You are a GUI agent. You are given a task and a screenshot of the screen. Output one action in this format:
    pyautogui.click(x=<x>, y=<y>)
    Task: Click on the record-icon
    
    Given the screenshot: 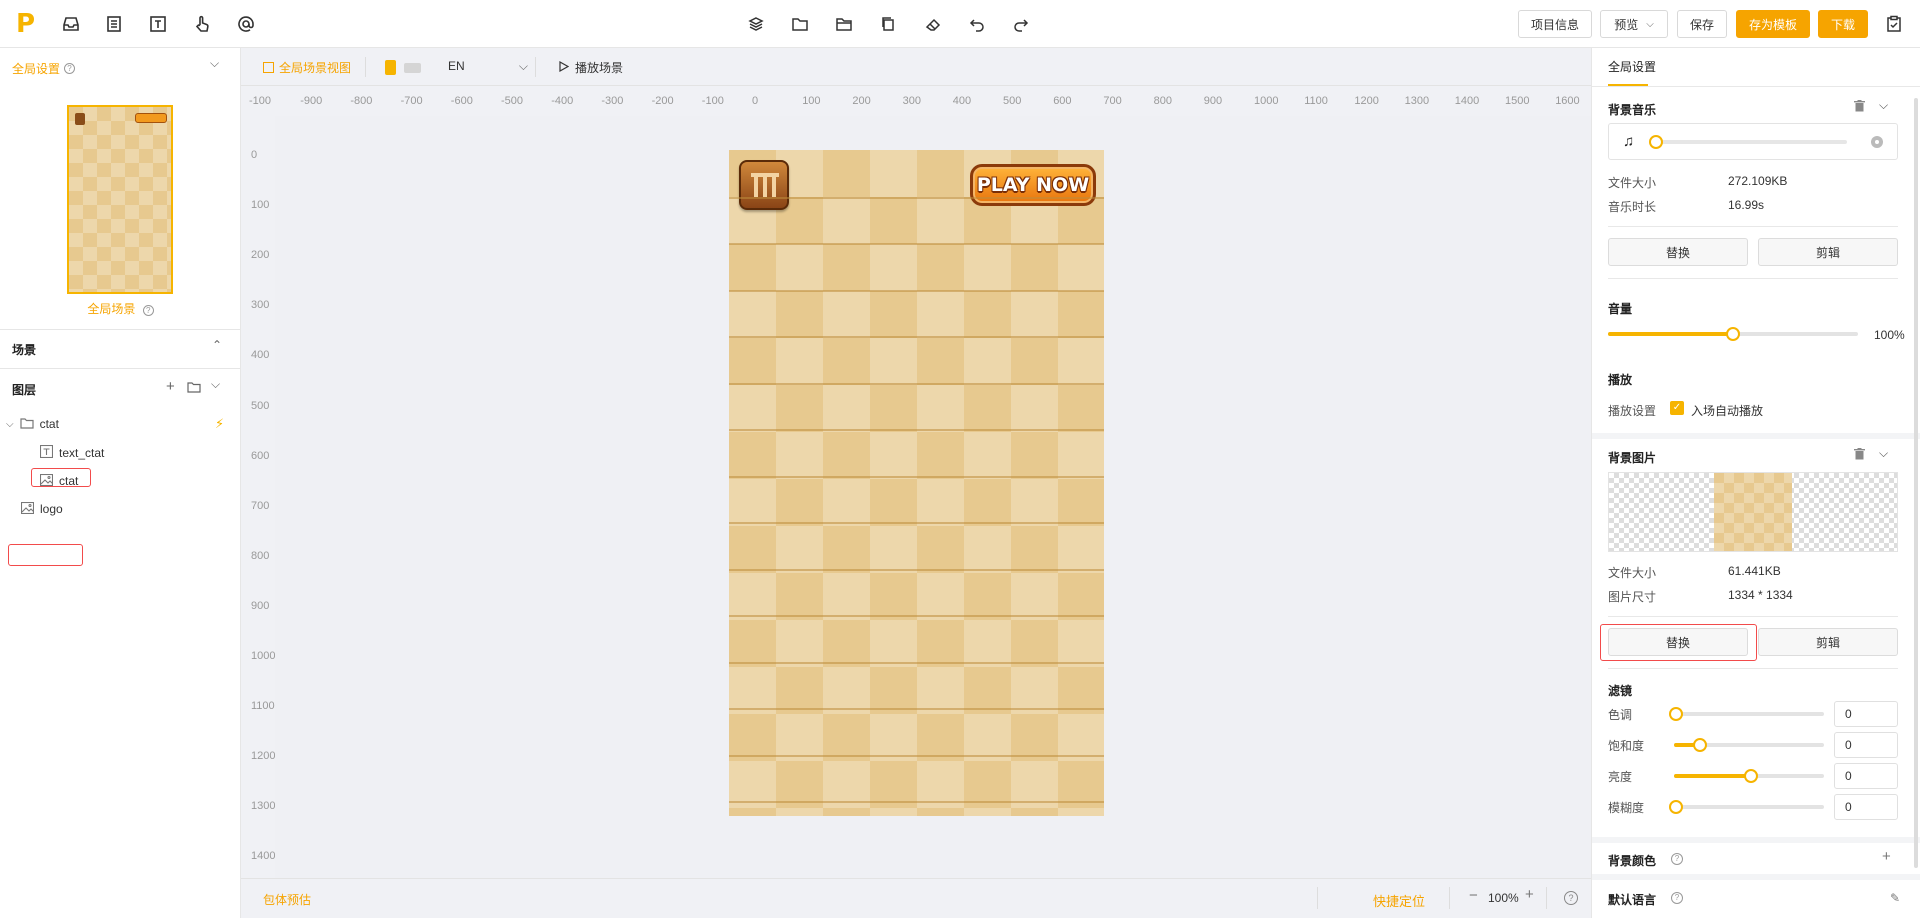 What is the action you would take?
    pyautogui.click(x=1877, y=142)
    